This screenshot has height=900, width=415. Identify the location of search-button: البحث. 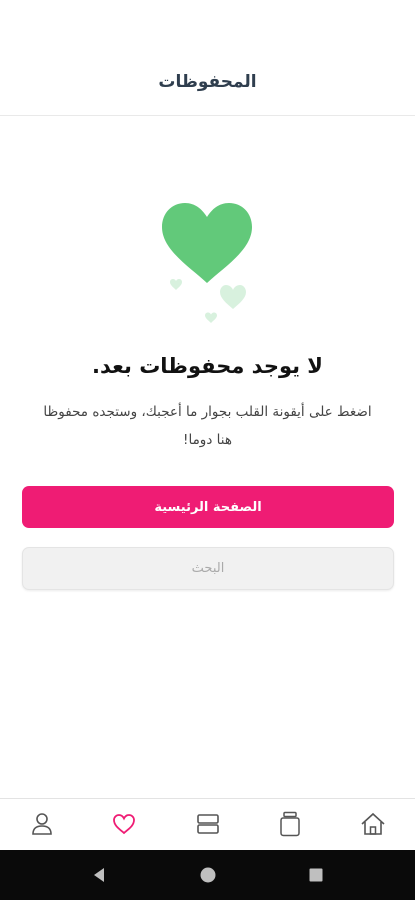
(208, 568).